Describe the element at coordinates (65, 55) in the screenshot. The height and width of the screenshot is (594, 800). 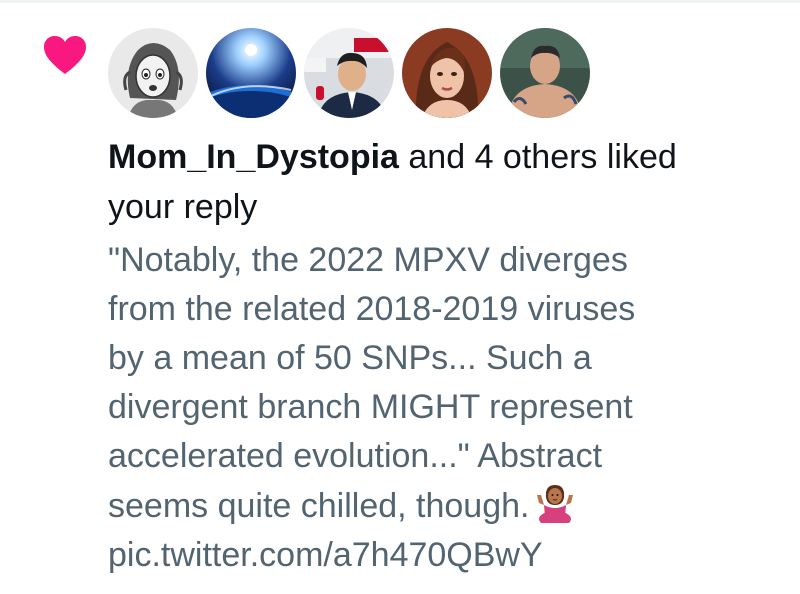
I see `heart-icon` at that location.